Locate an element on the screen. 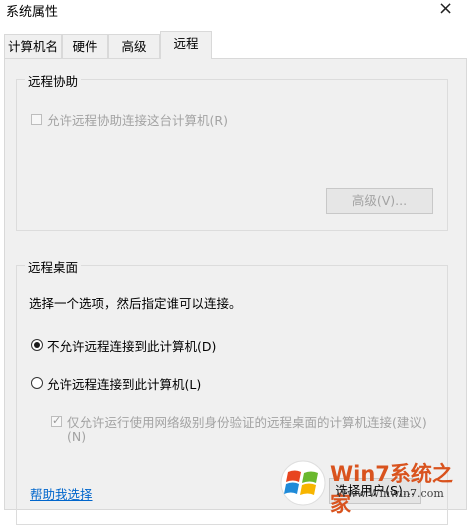 This screenshot has height=525, width=472. close-icon: × is located at coordinates (445, 9).